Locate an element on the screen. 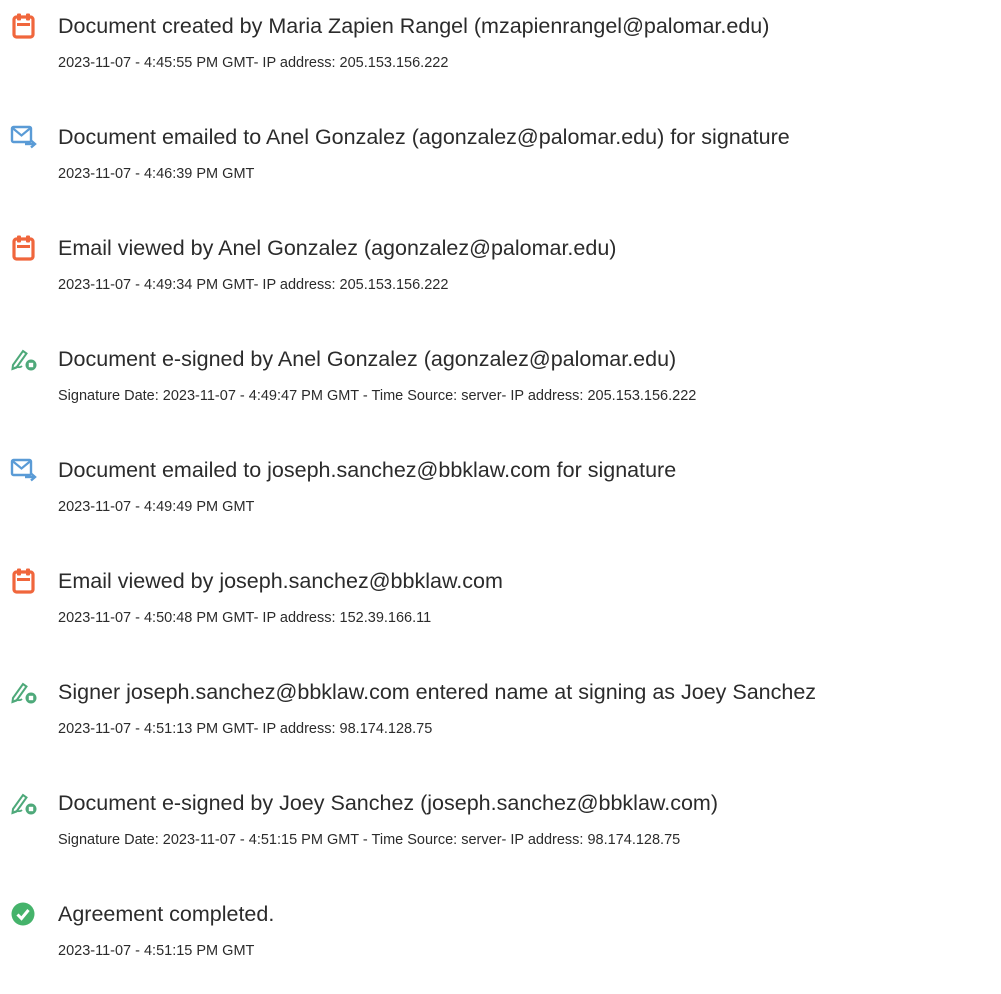 The height and width of the screenshot is (994, 1001). event-title: Agreement completed. is located at coordinates (166, 914).